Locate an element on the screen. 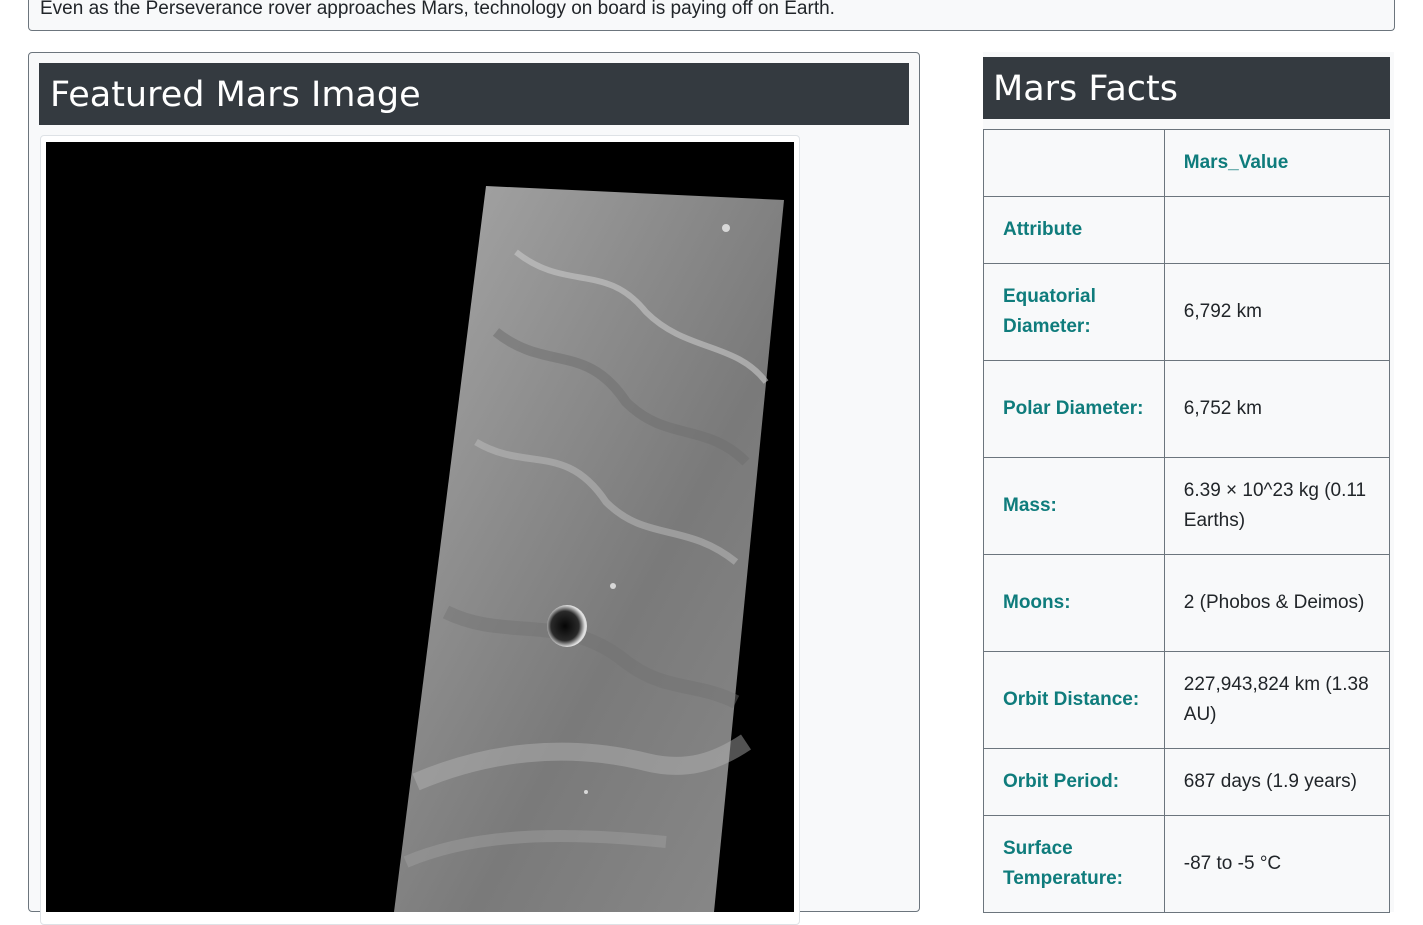 The width and height of the screenshot is (1423, 925). table-row: Attribute is located at coordinates (1187, 230).